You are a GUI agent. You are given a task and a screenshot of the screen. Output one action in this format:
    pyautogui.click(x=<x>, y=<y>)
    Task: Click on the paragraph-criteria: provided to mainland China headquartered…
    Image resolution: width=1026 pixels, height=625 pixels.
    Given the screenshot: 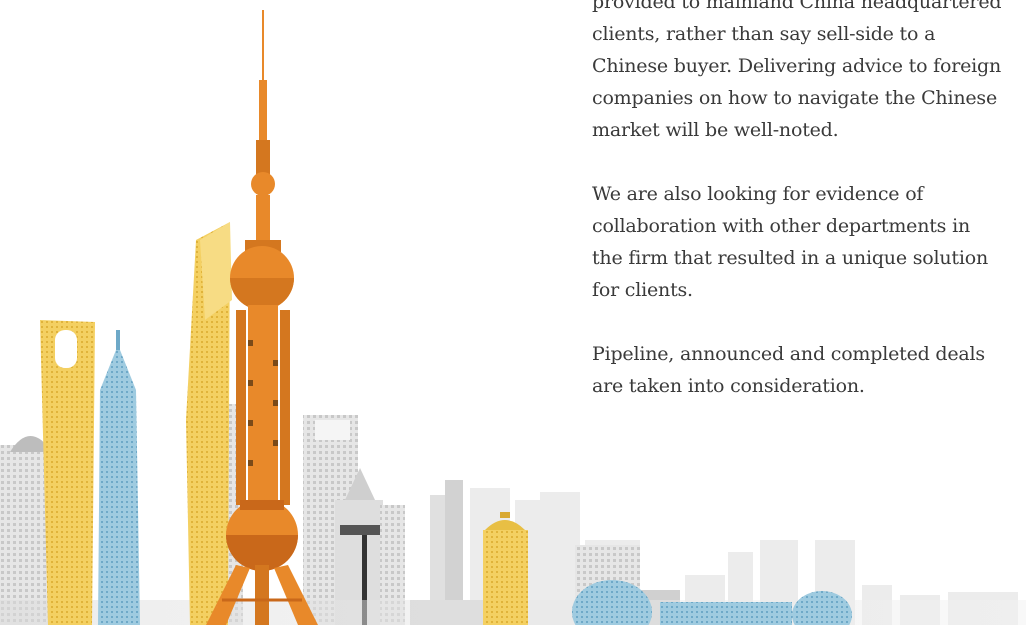 What is the action you would take?
    pyautogui.click(x=797, y=70)
    